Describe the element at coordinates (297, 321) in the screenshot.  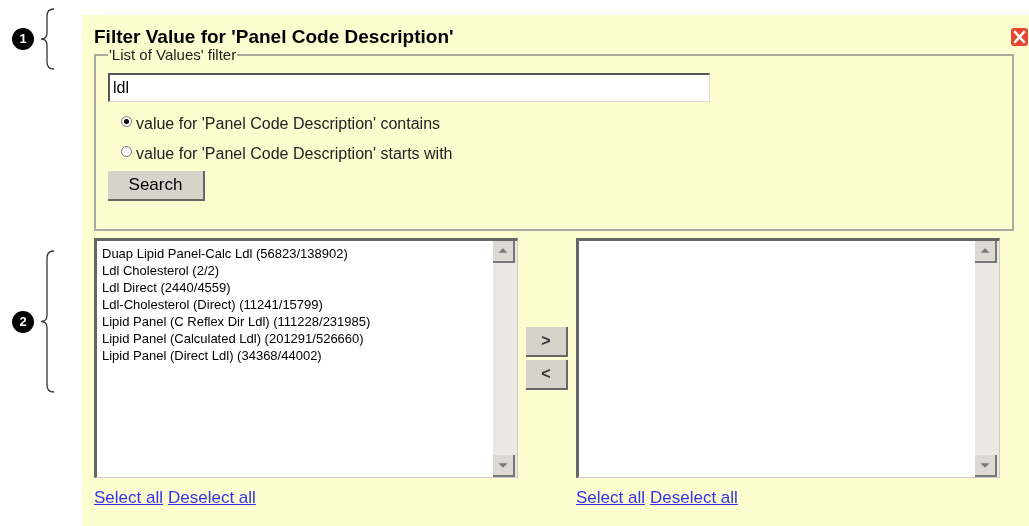
I see `list-item: Lipid Panel (C Reflex Dir Ldl) (111228/231985)` at that location.